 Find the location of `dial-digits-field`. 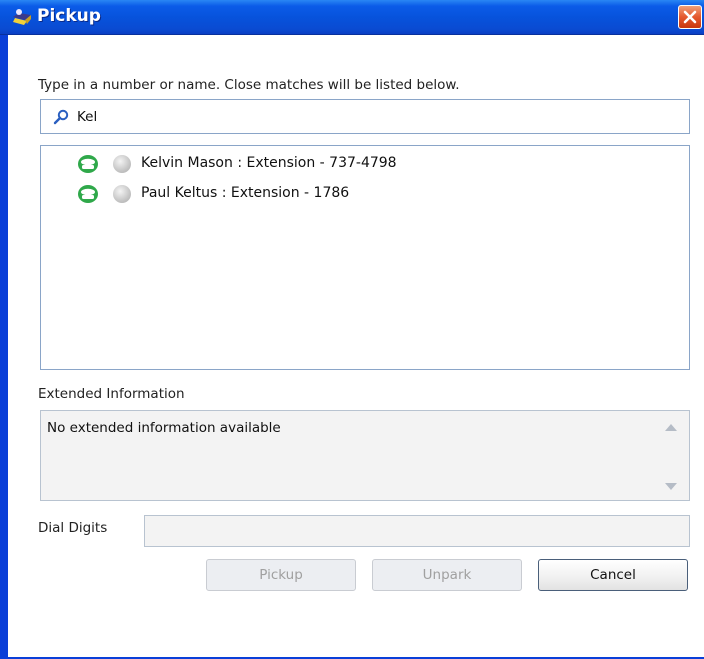

dial-digits-field is located at coordinates (417, 531).